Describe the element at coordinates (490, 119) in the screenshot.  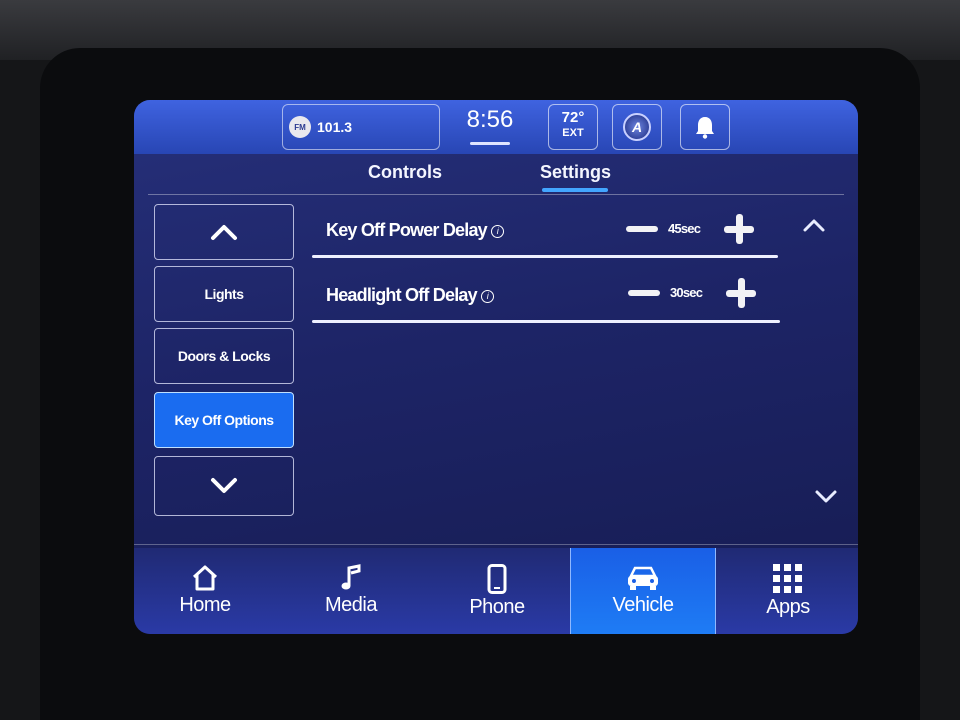
I see `clock: 8:56` at that location.